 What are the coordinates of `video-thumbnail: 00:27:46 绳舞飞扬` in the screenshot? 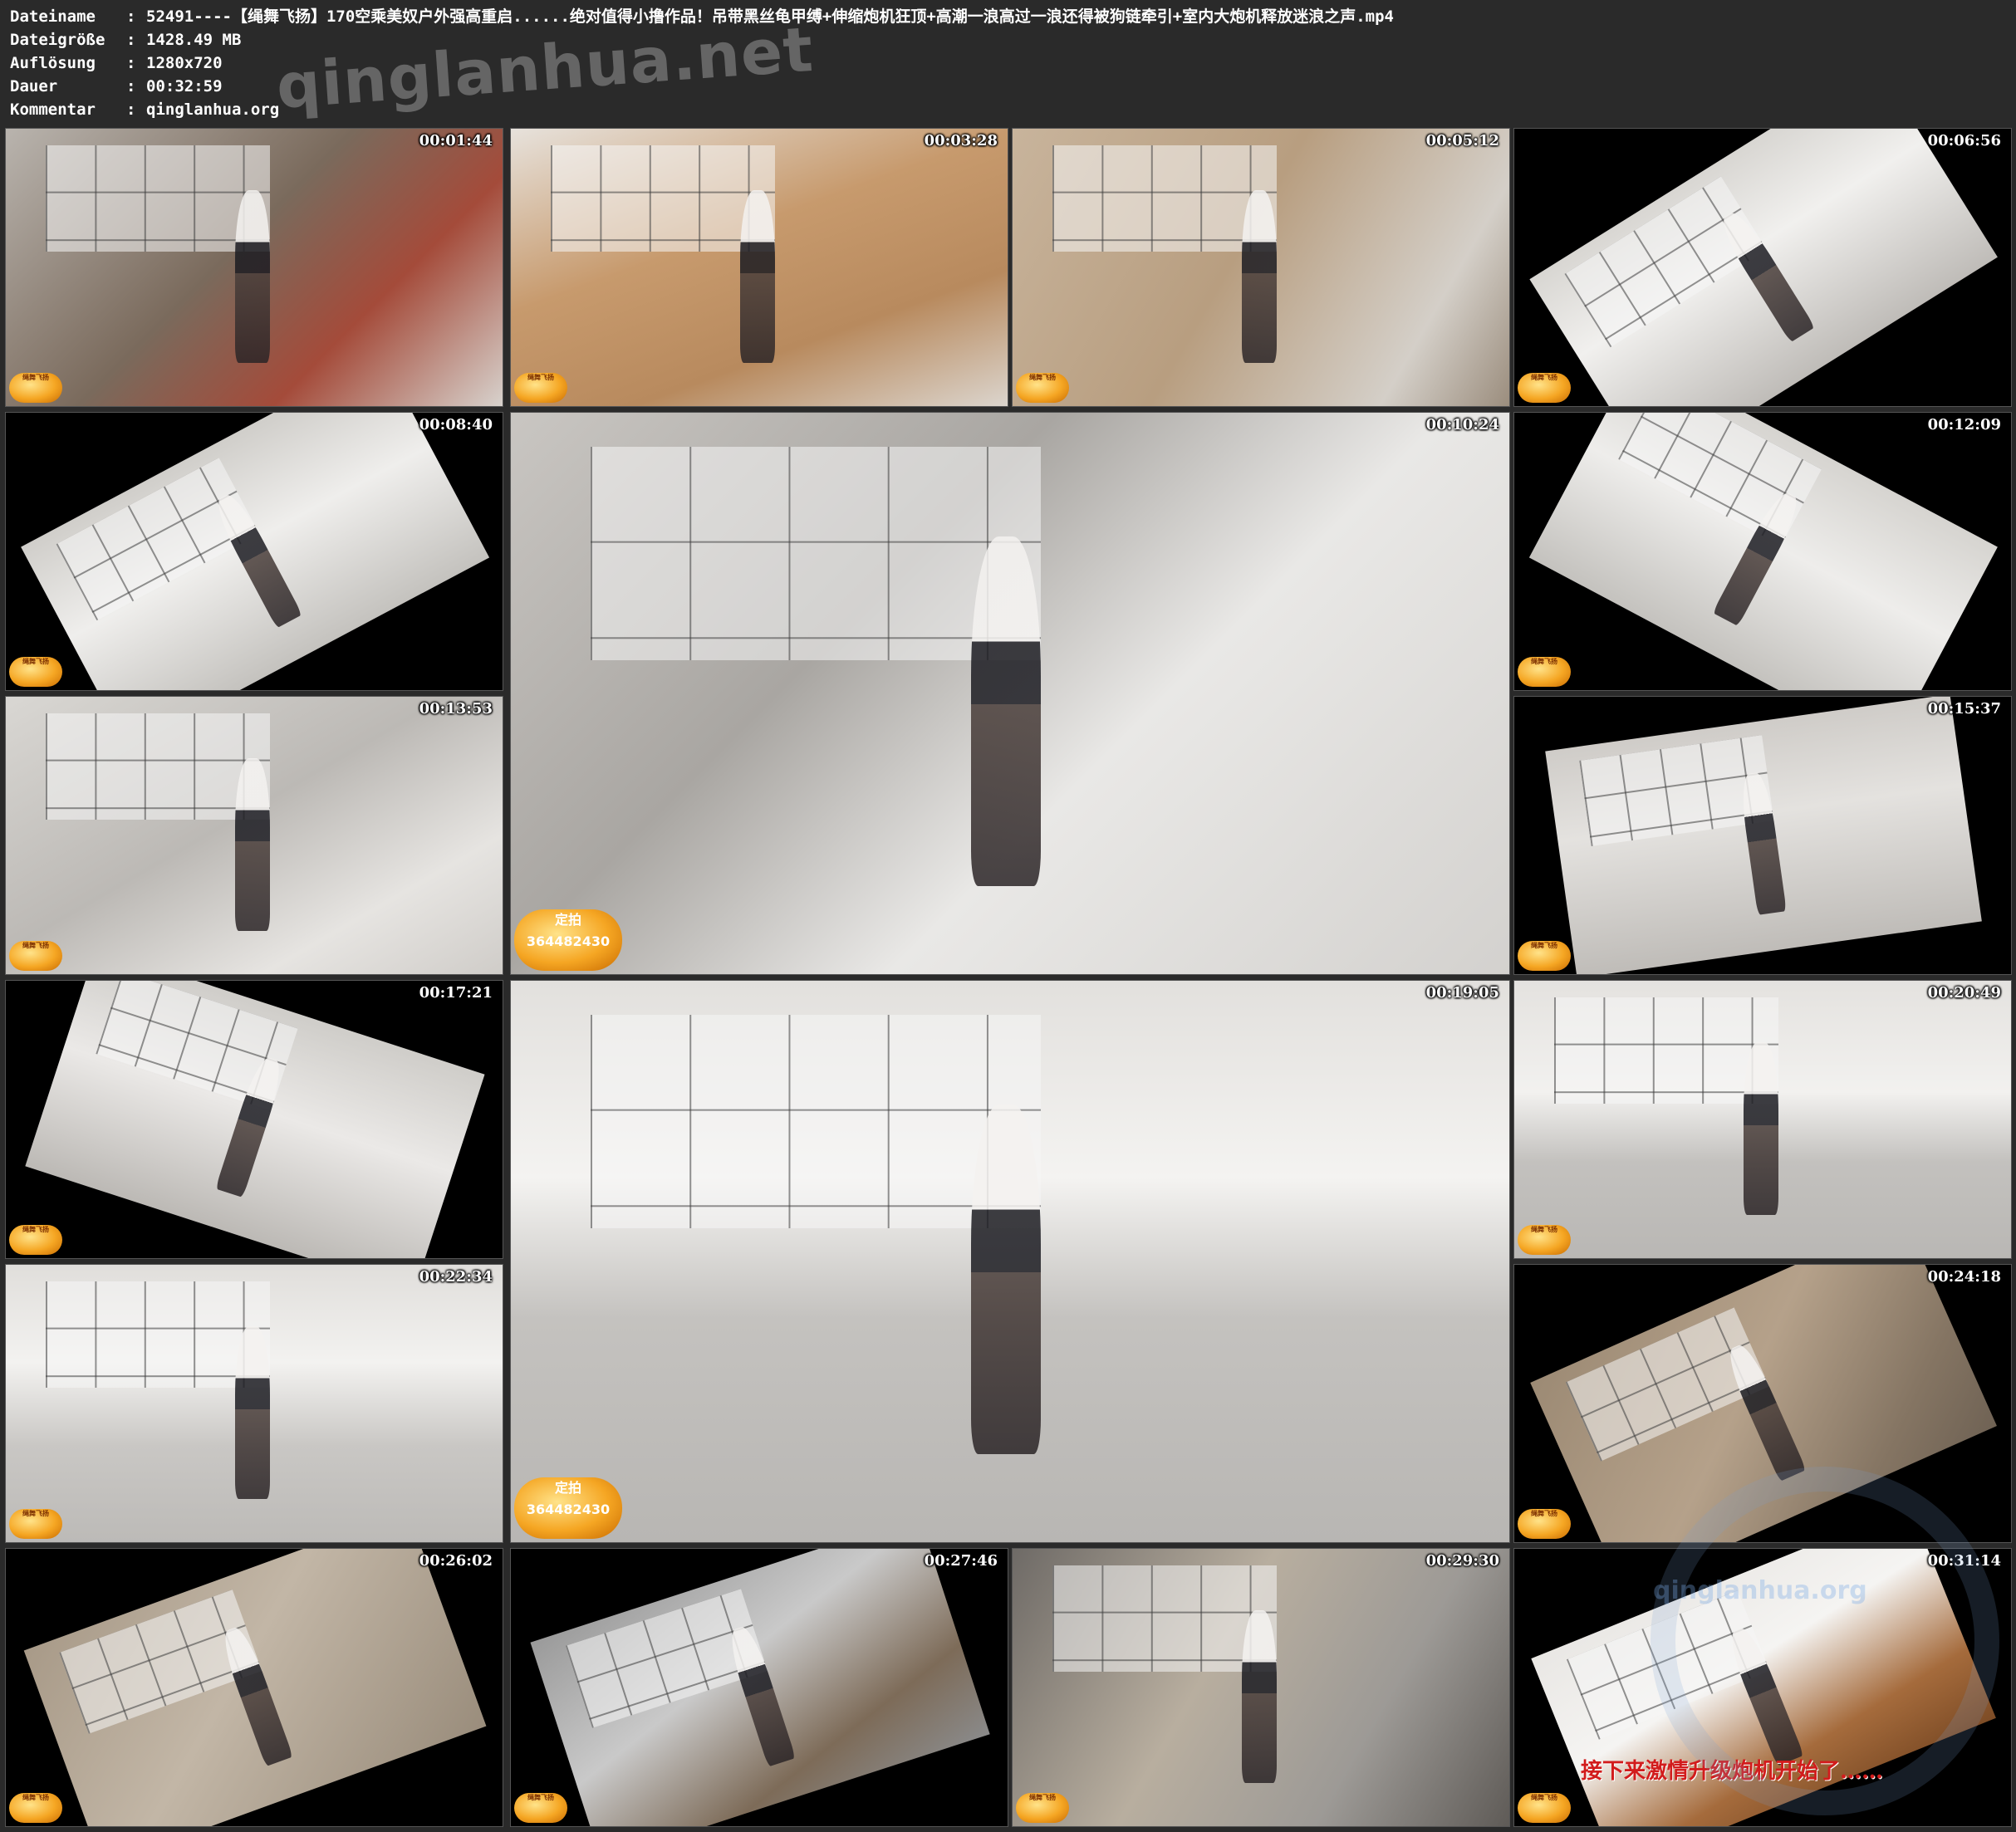 It's located at (759, 1687).